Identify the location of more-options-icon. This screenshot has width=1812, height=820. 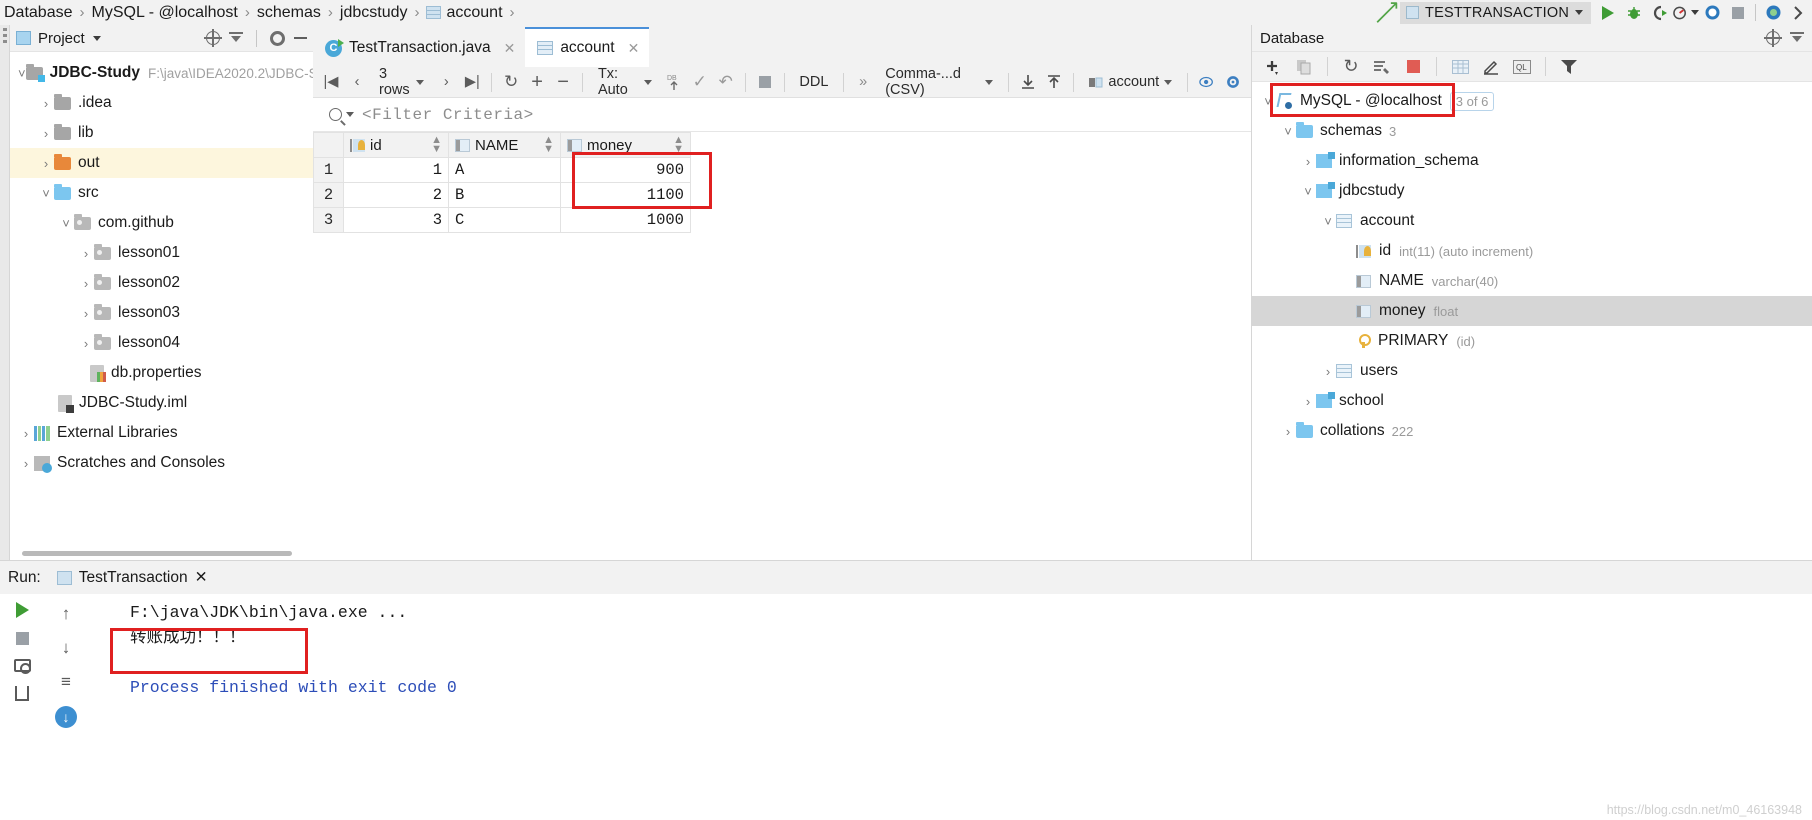
(1799, 12).